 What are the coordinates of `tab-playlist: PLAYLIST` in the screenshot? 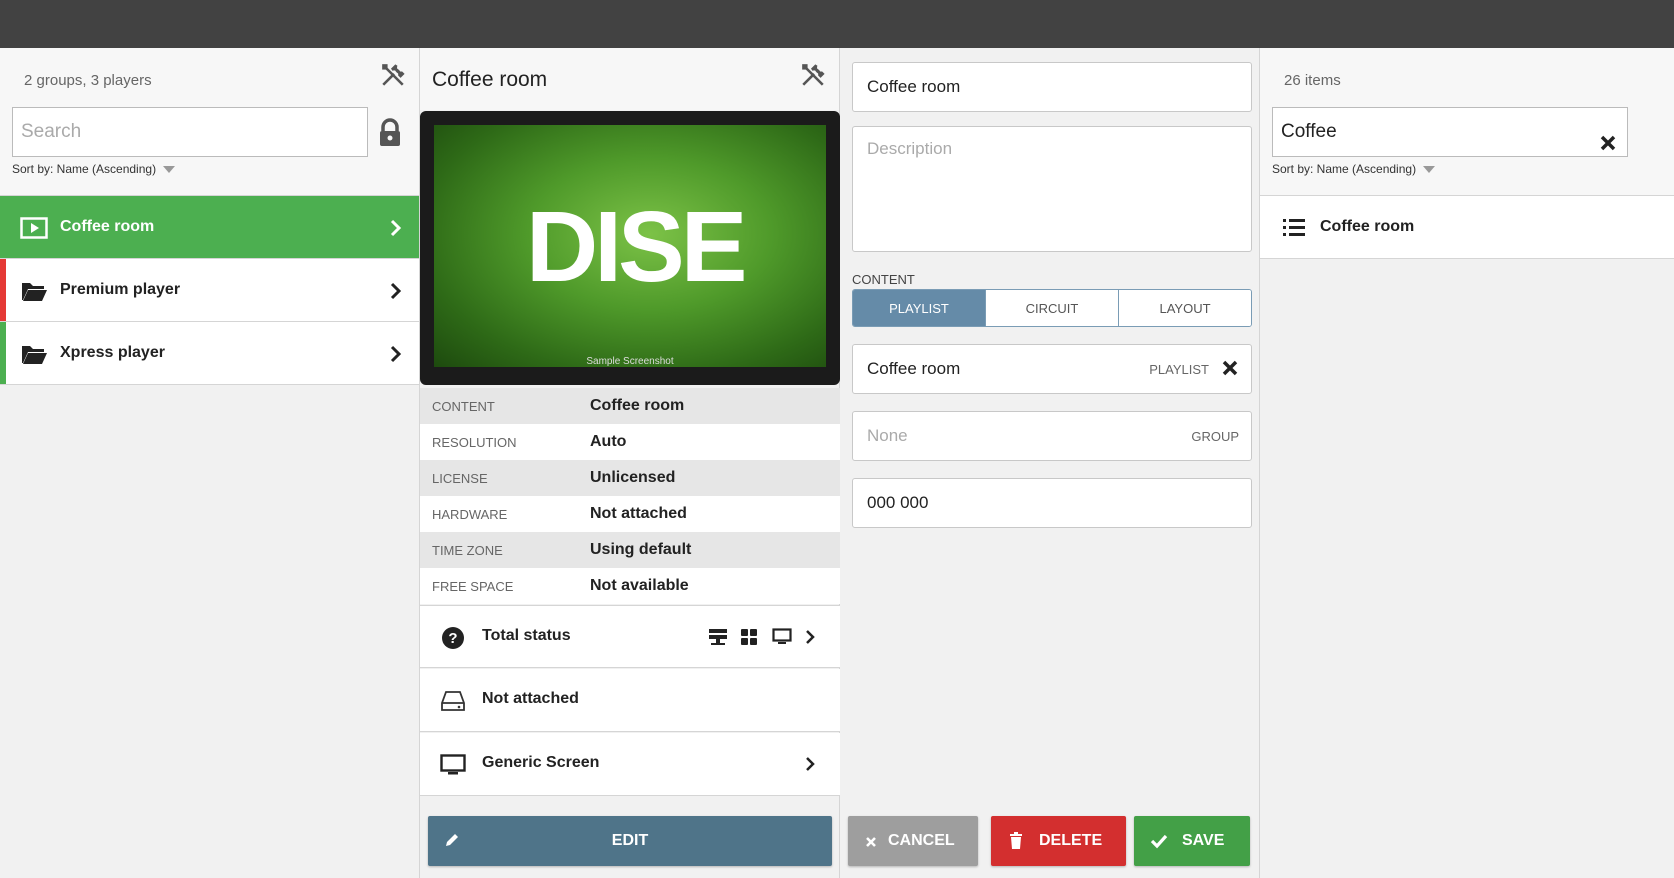 It's located at (919, 308).